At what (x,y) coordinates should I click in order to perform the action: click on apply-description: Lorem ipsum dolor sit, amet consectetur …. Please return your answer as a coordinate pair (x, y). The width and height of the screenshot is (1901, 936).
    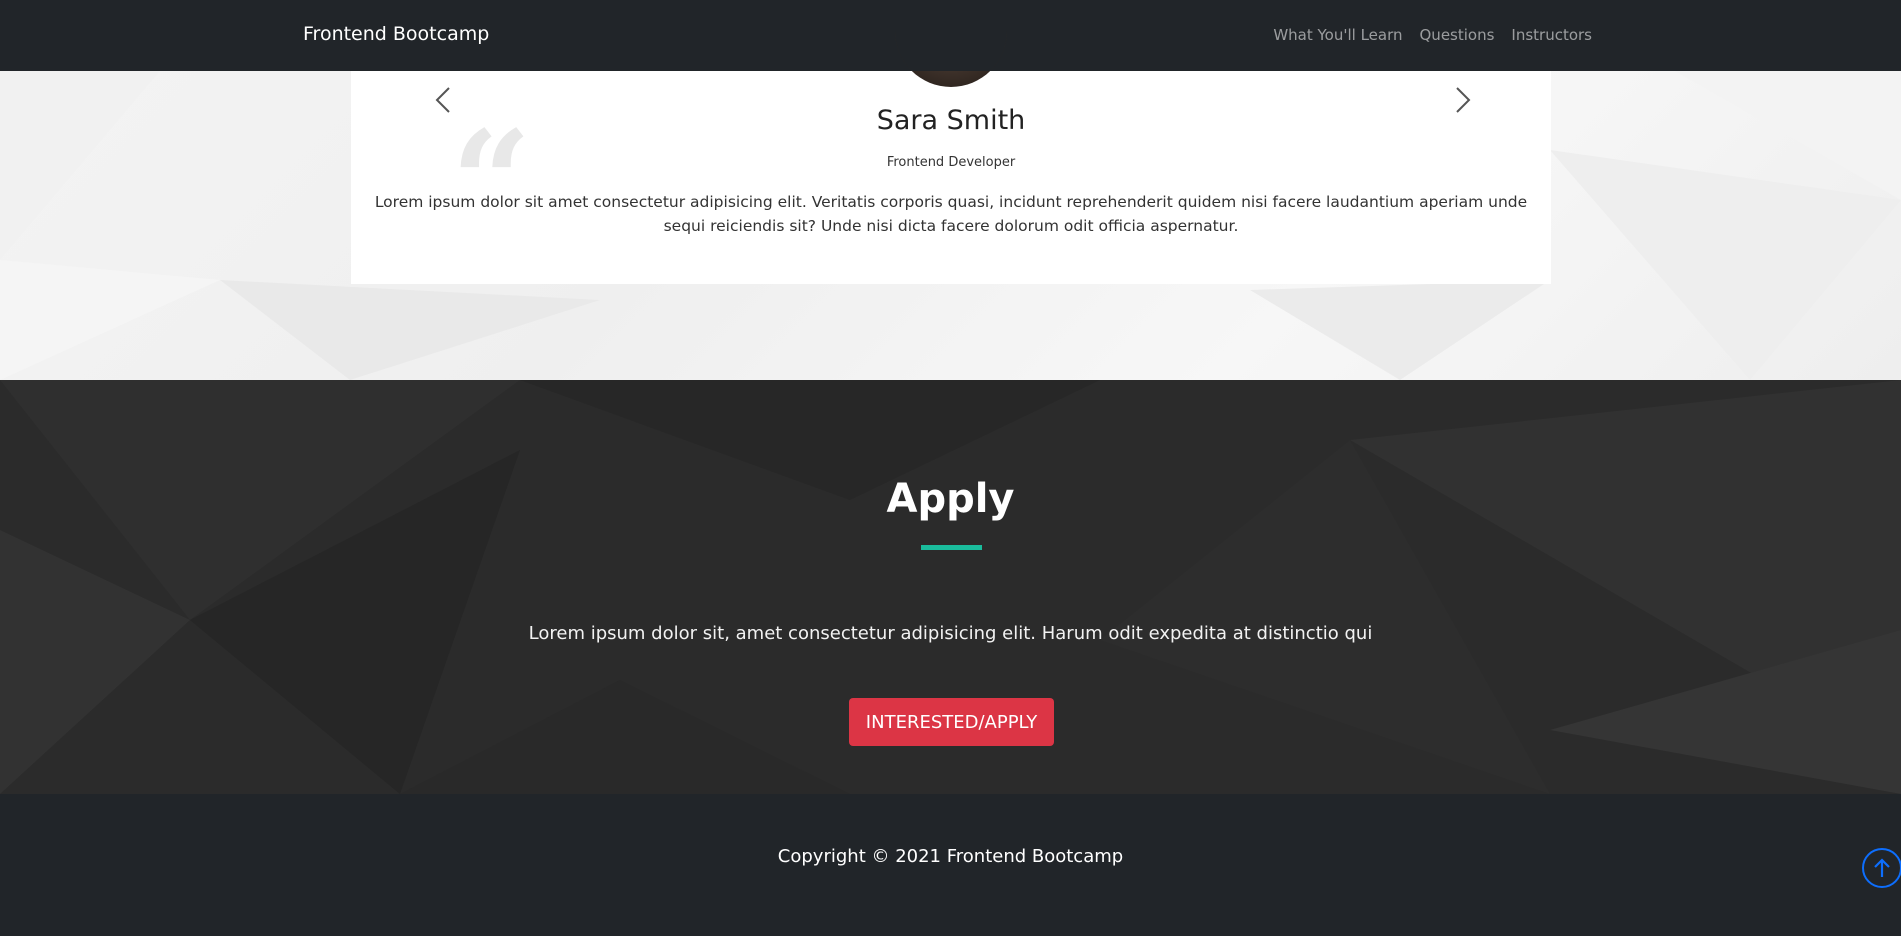
    Looking at the image, I should click on (950, 633).